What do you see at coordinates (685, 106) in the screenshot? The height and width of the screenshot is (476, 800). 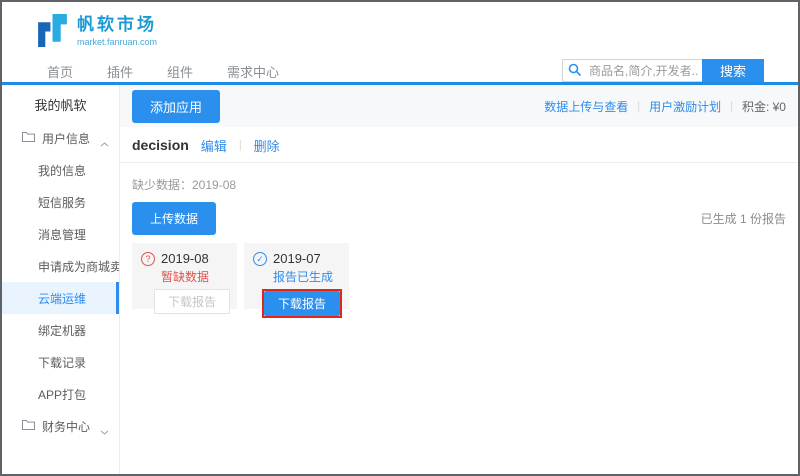 I see `incentive-plan-link: 用户激励计划` at bounding box center [685, 106].